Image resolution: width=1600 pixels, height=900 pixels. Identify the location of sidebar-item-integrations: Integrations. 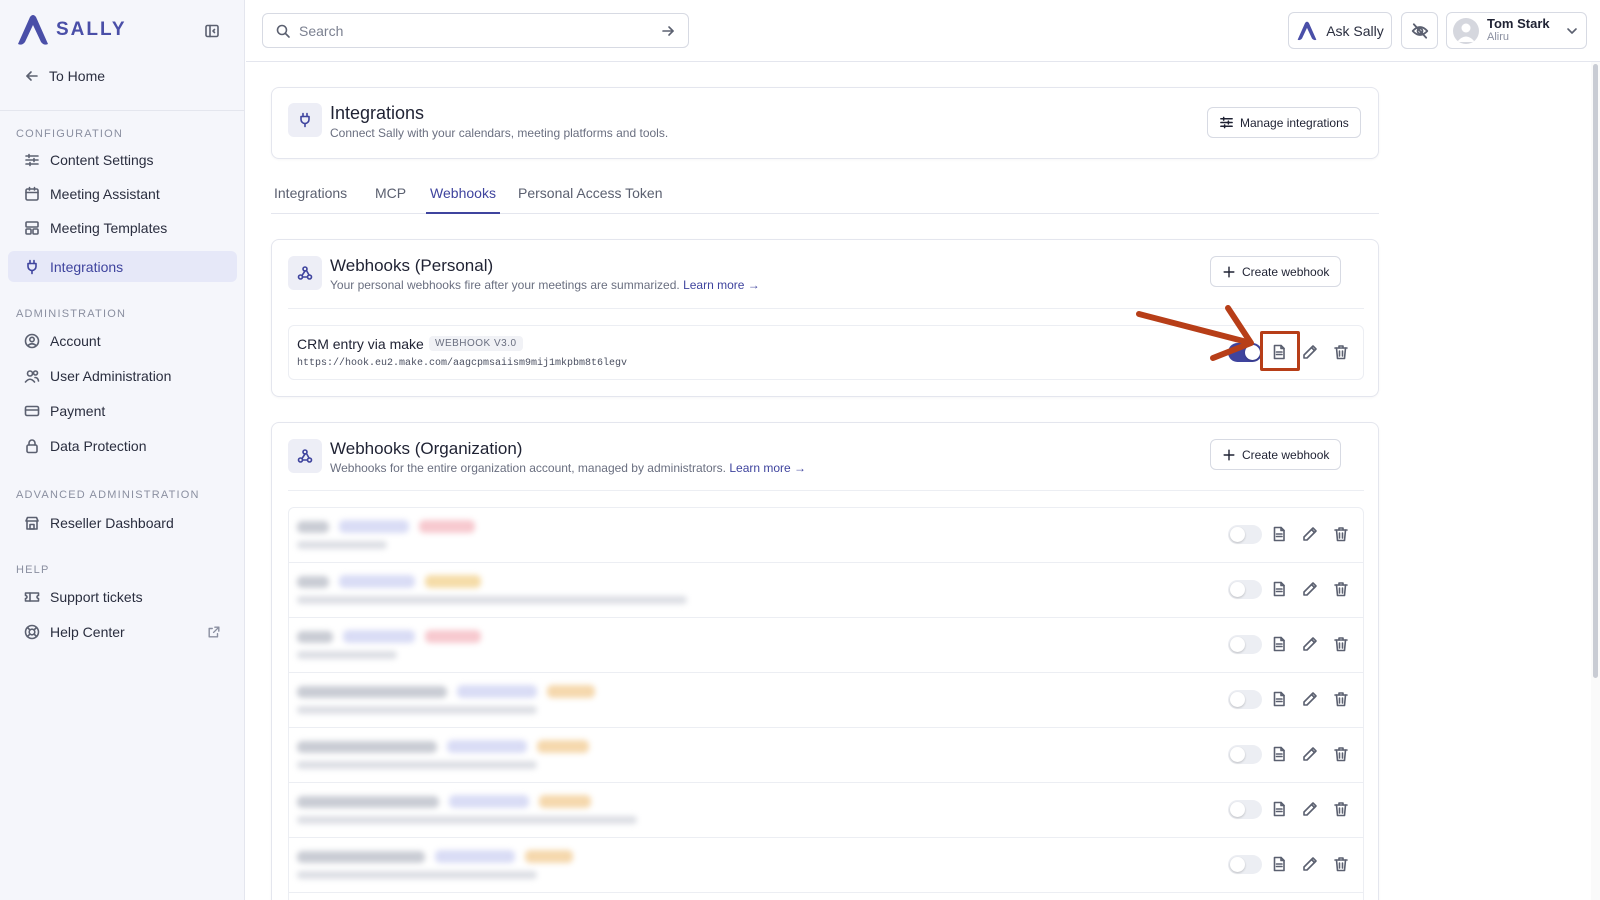
(122, 266).